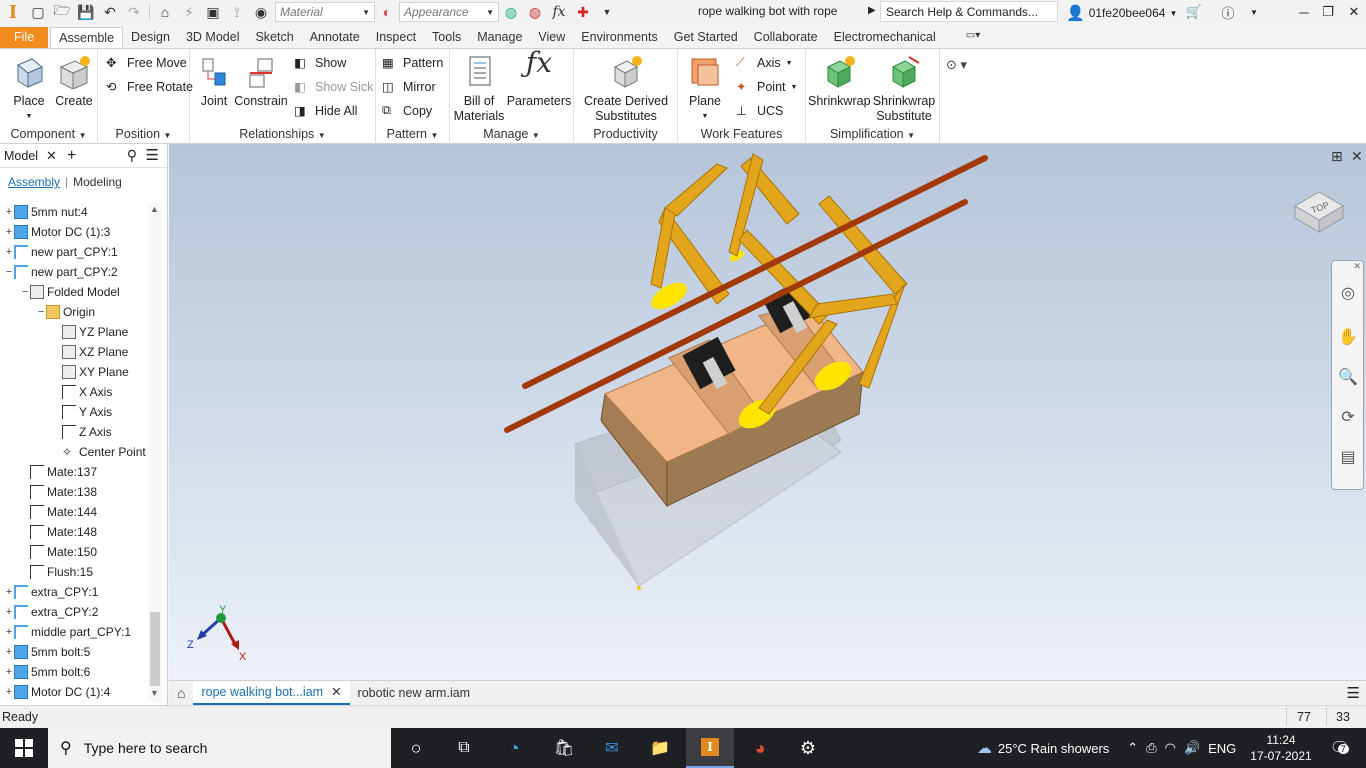  What do you see at coordinates (1132, 748) in the screenshot?
I see `tray-overflow-icon: ⌃` at bounding box center [1132, 748].